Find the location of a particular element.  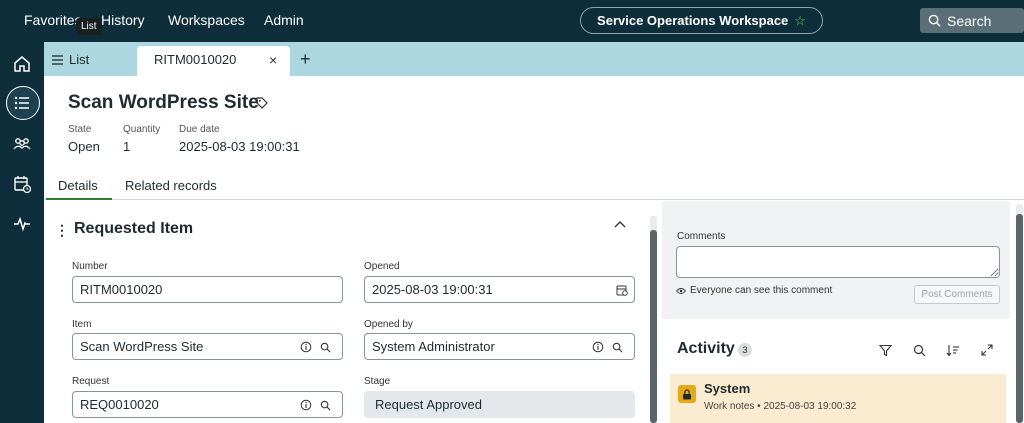

filter-icon is located at coordinates (885, 350).